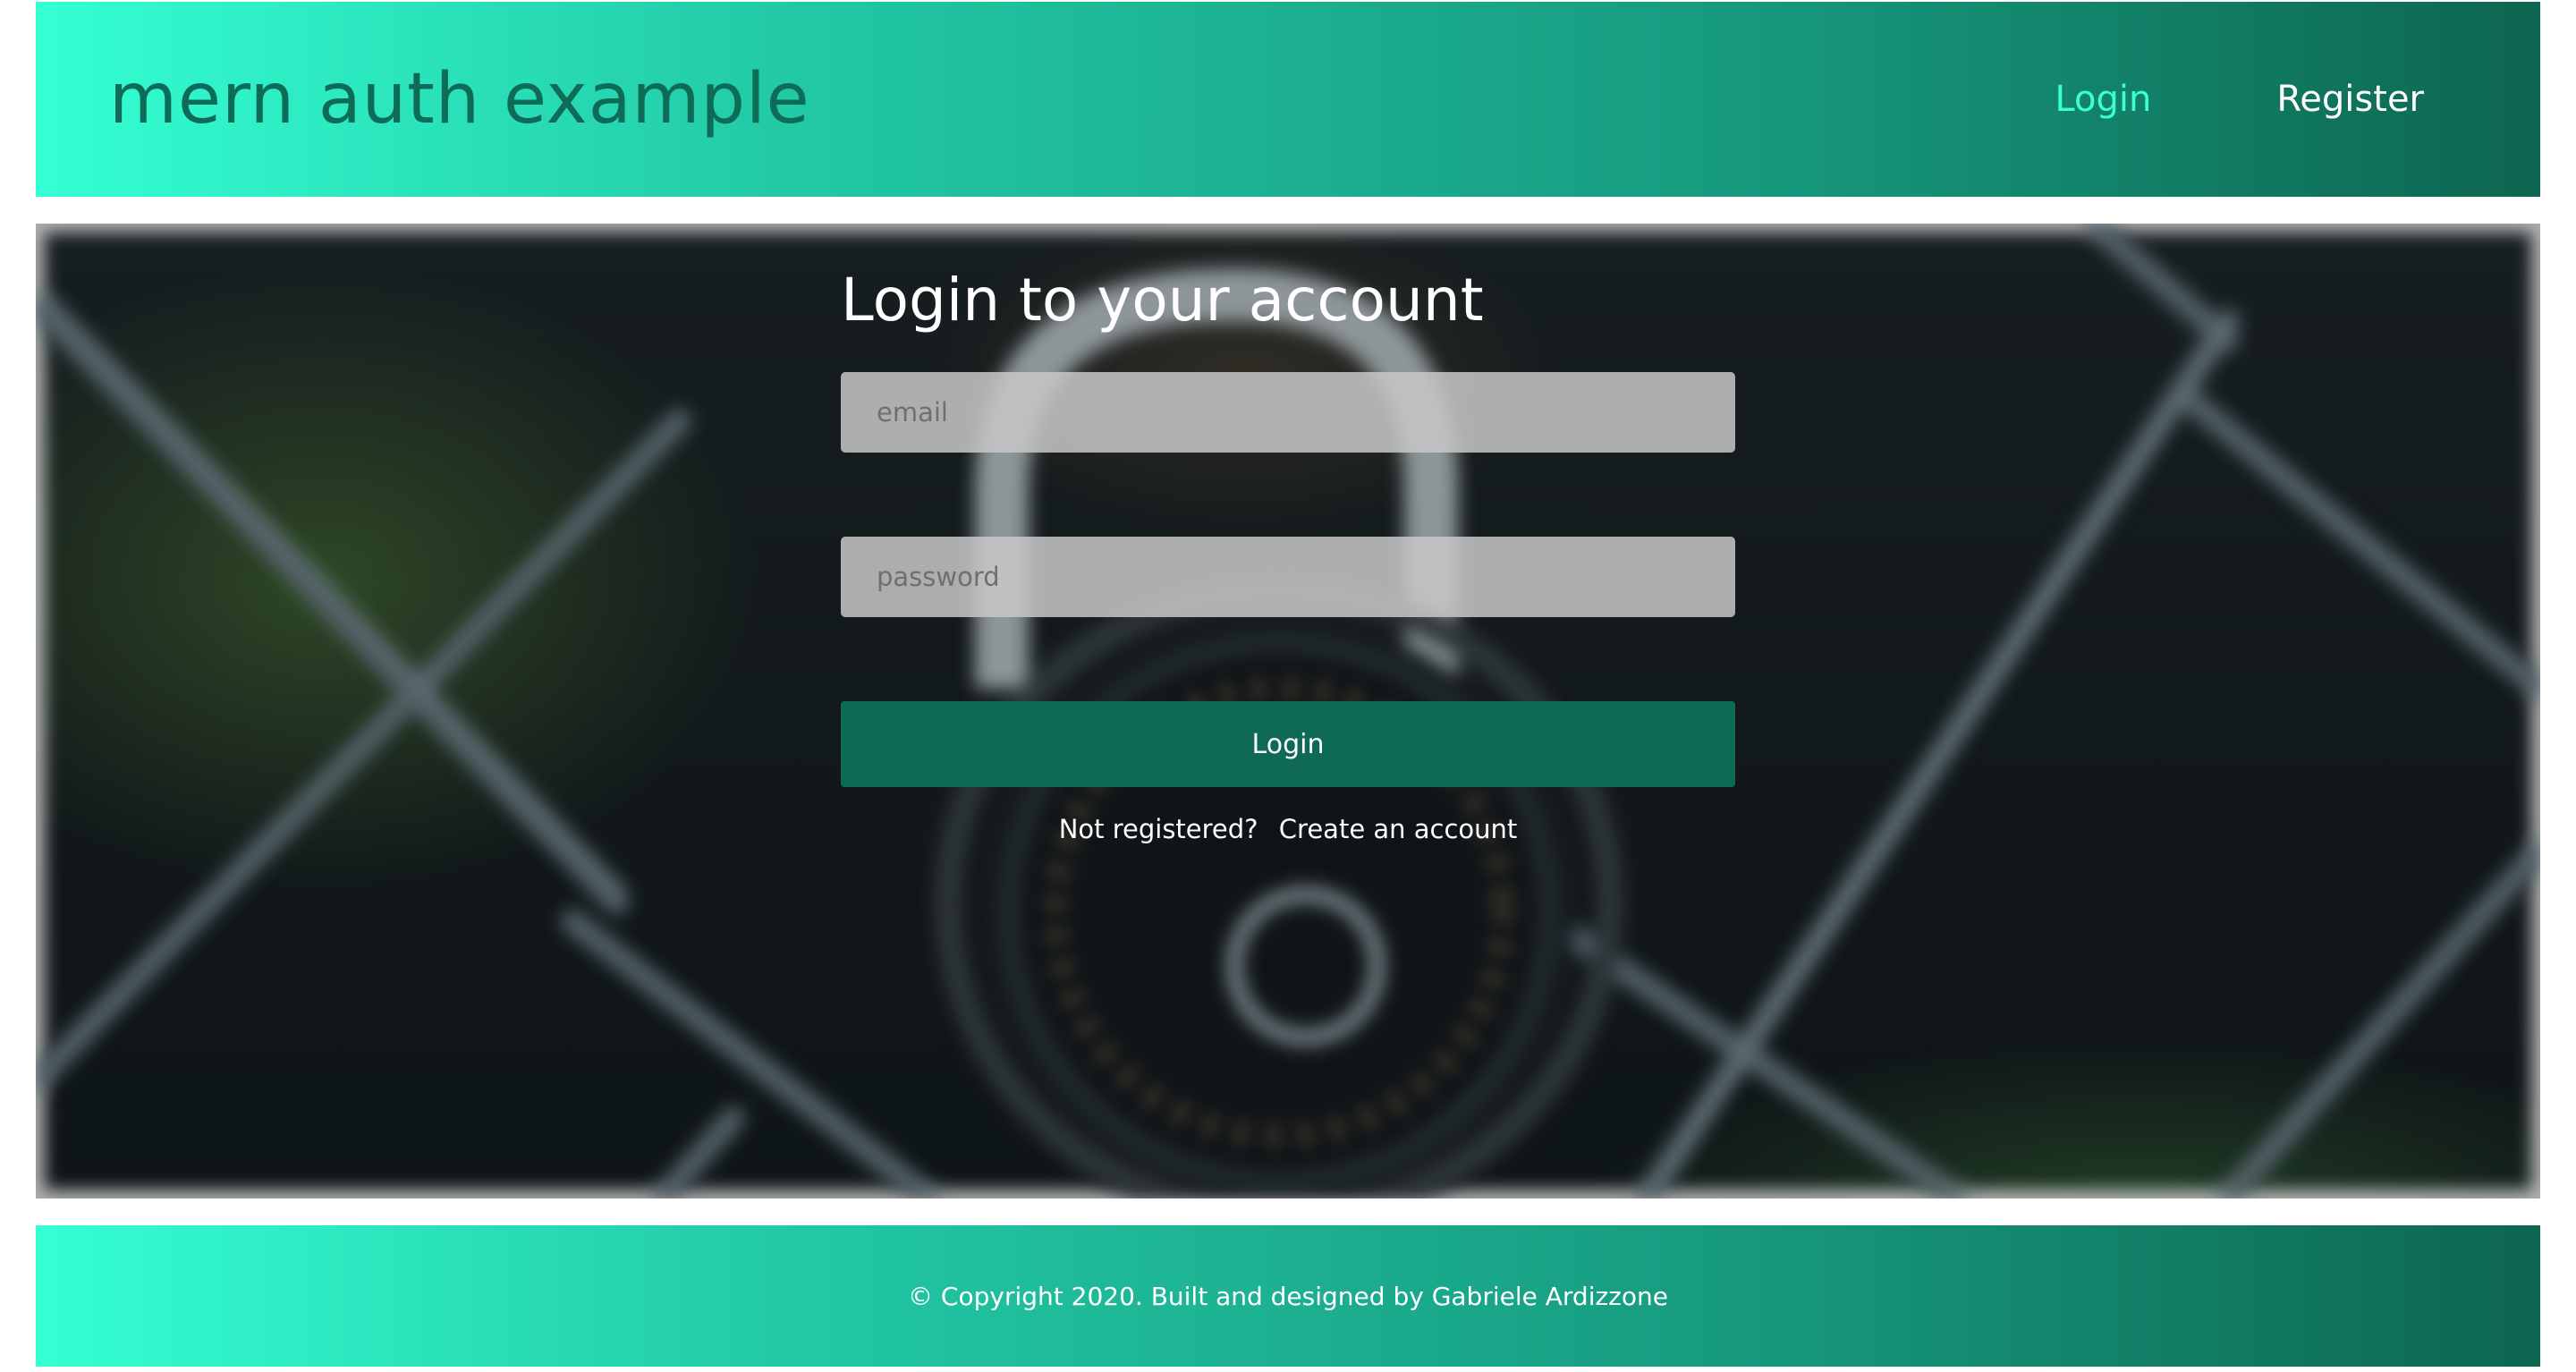 The width and height of the screenshot is (2576, 1372). I want to click on register-prompt: Not registered? Create an account, so click(1288, 829).